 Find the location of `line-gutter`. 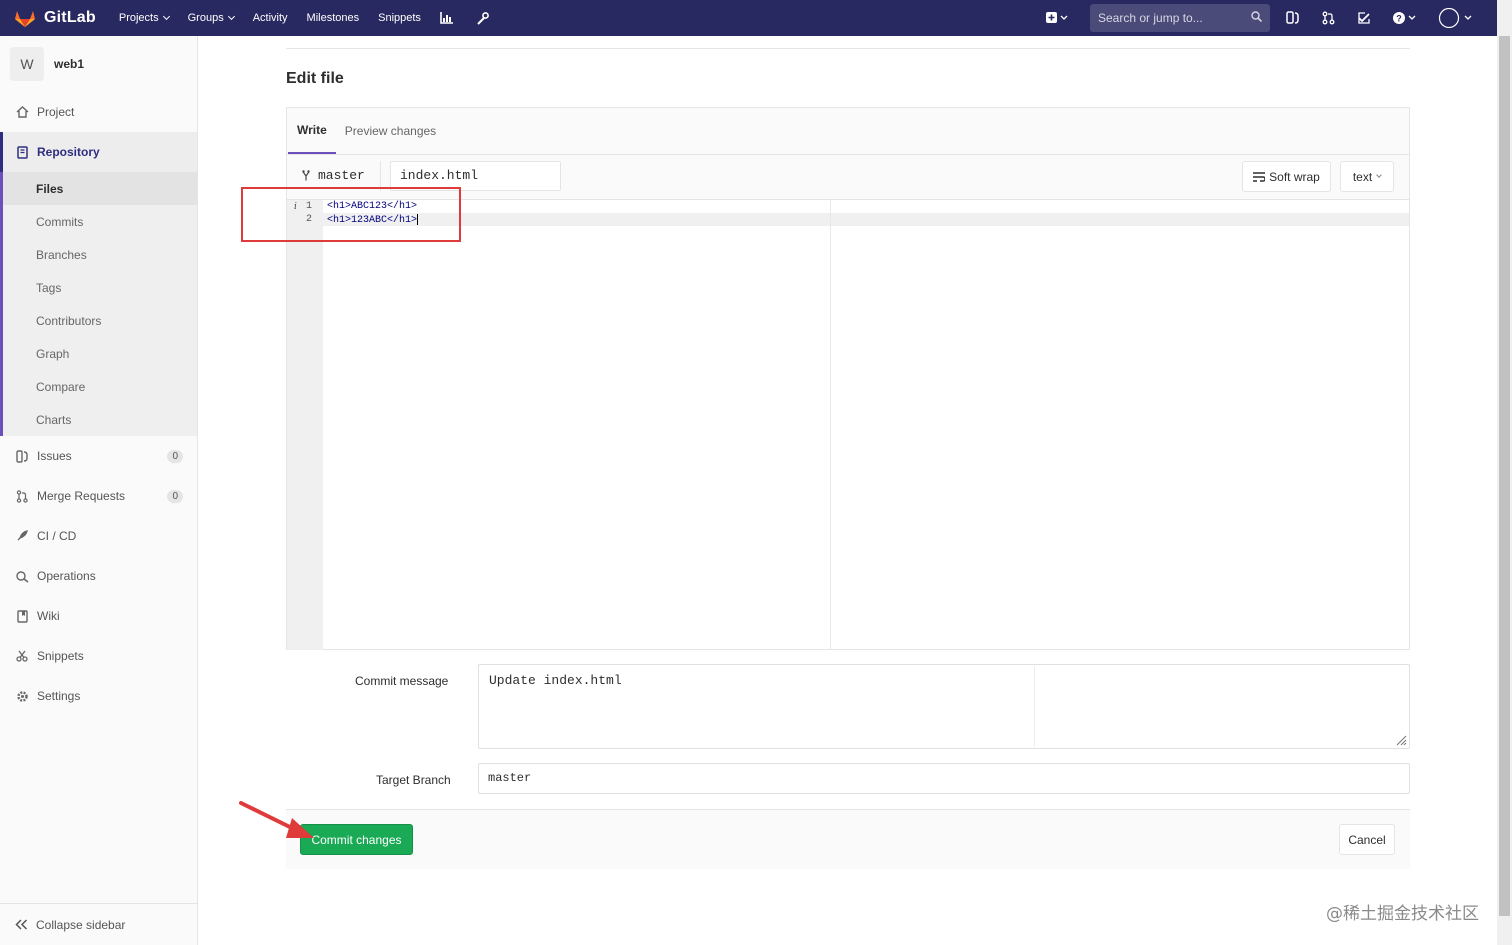

line-gutter is located at coordinates (305, 425).